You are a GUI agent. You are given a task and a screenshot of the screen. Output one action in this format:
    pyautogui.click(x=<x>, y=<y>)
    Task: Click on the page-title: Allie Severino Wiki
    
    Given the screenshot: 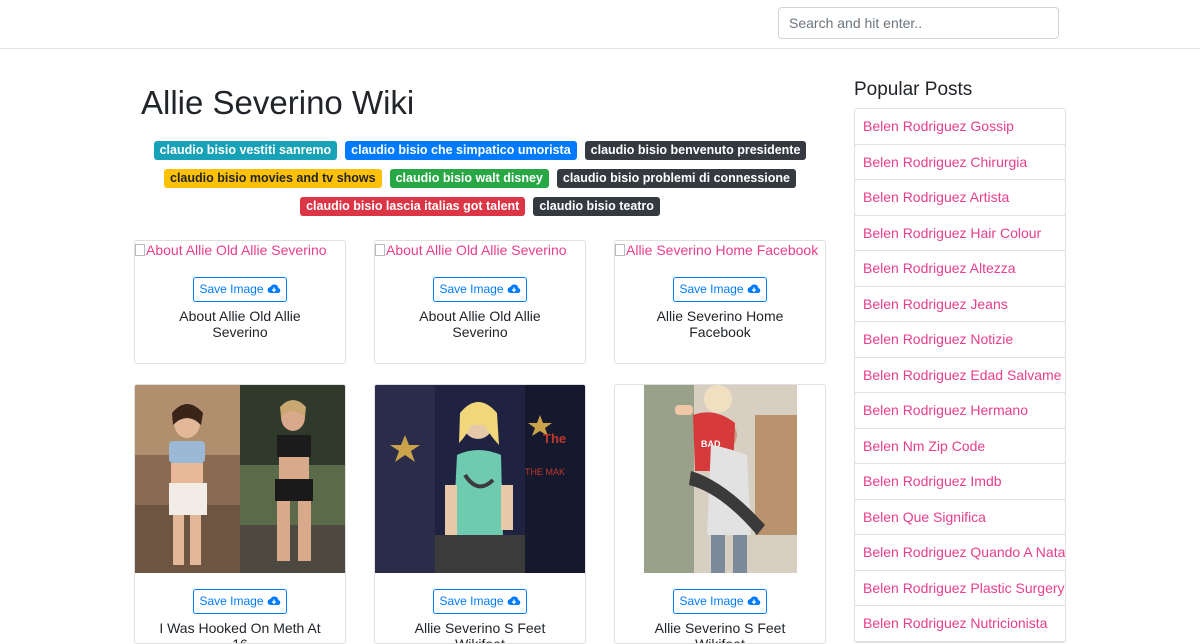 What is the action you would take?
    pyautogui.click(x=278, y=102)
    